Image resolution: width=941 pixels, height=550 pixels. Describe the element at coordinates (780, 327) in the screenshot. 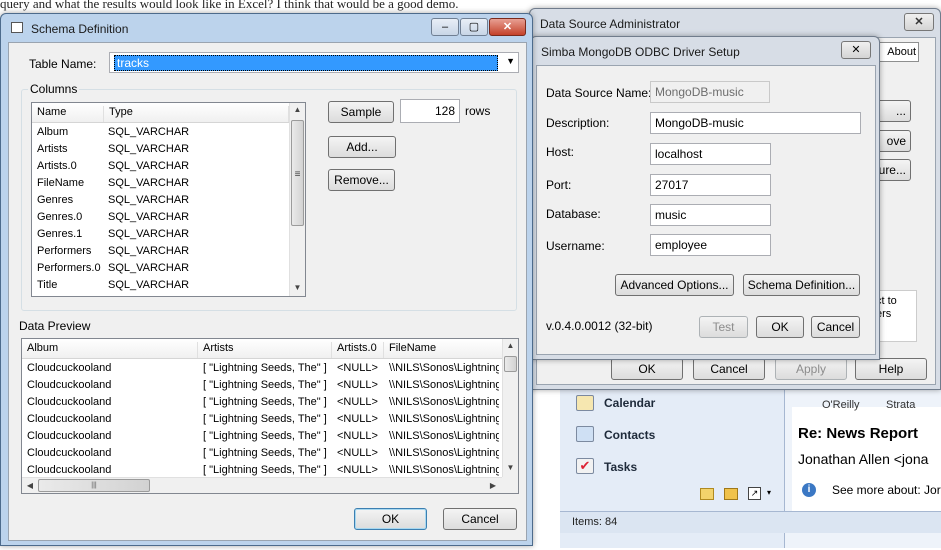

I see `simba-ok-button: OK` at that location.